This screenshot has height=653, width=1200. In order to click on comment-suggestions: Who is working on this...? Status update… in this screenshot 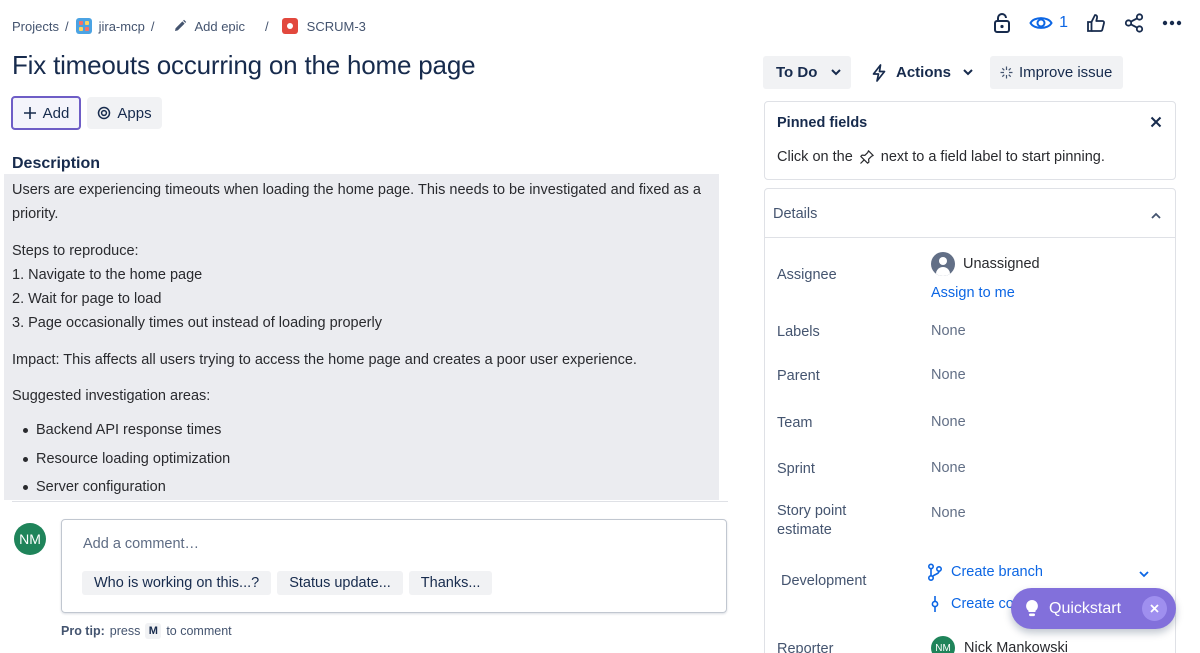, I will do `click(287, 583)`.